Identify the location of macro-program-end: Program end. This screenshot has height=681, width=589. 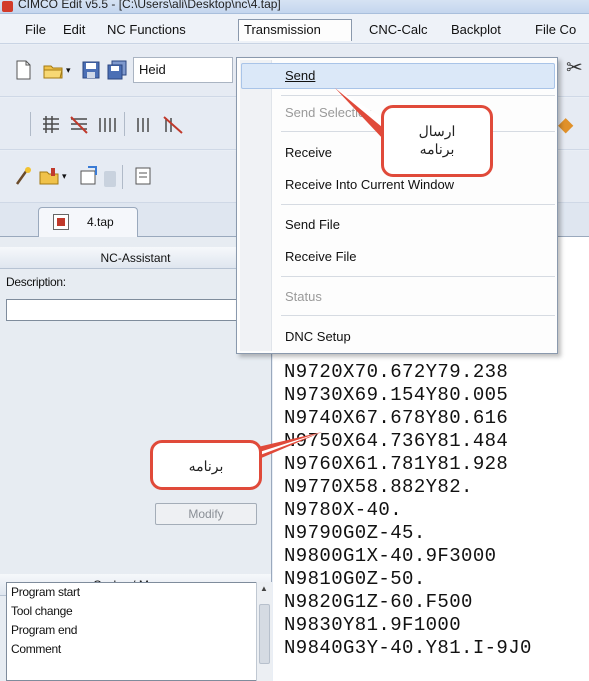
(44, 630).